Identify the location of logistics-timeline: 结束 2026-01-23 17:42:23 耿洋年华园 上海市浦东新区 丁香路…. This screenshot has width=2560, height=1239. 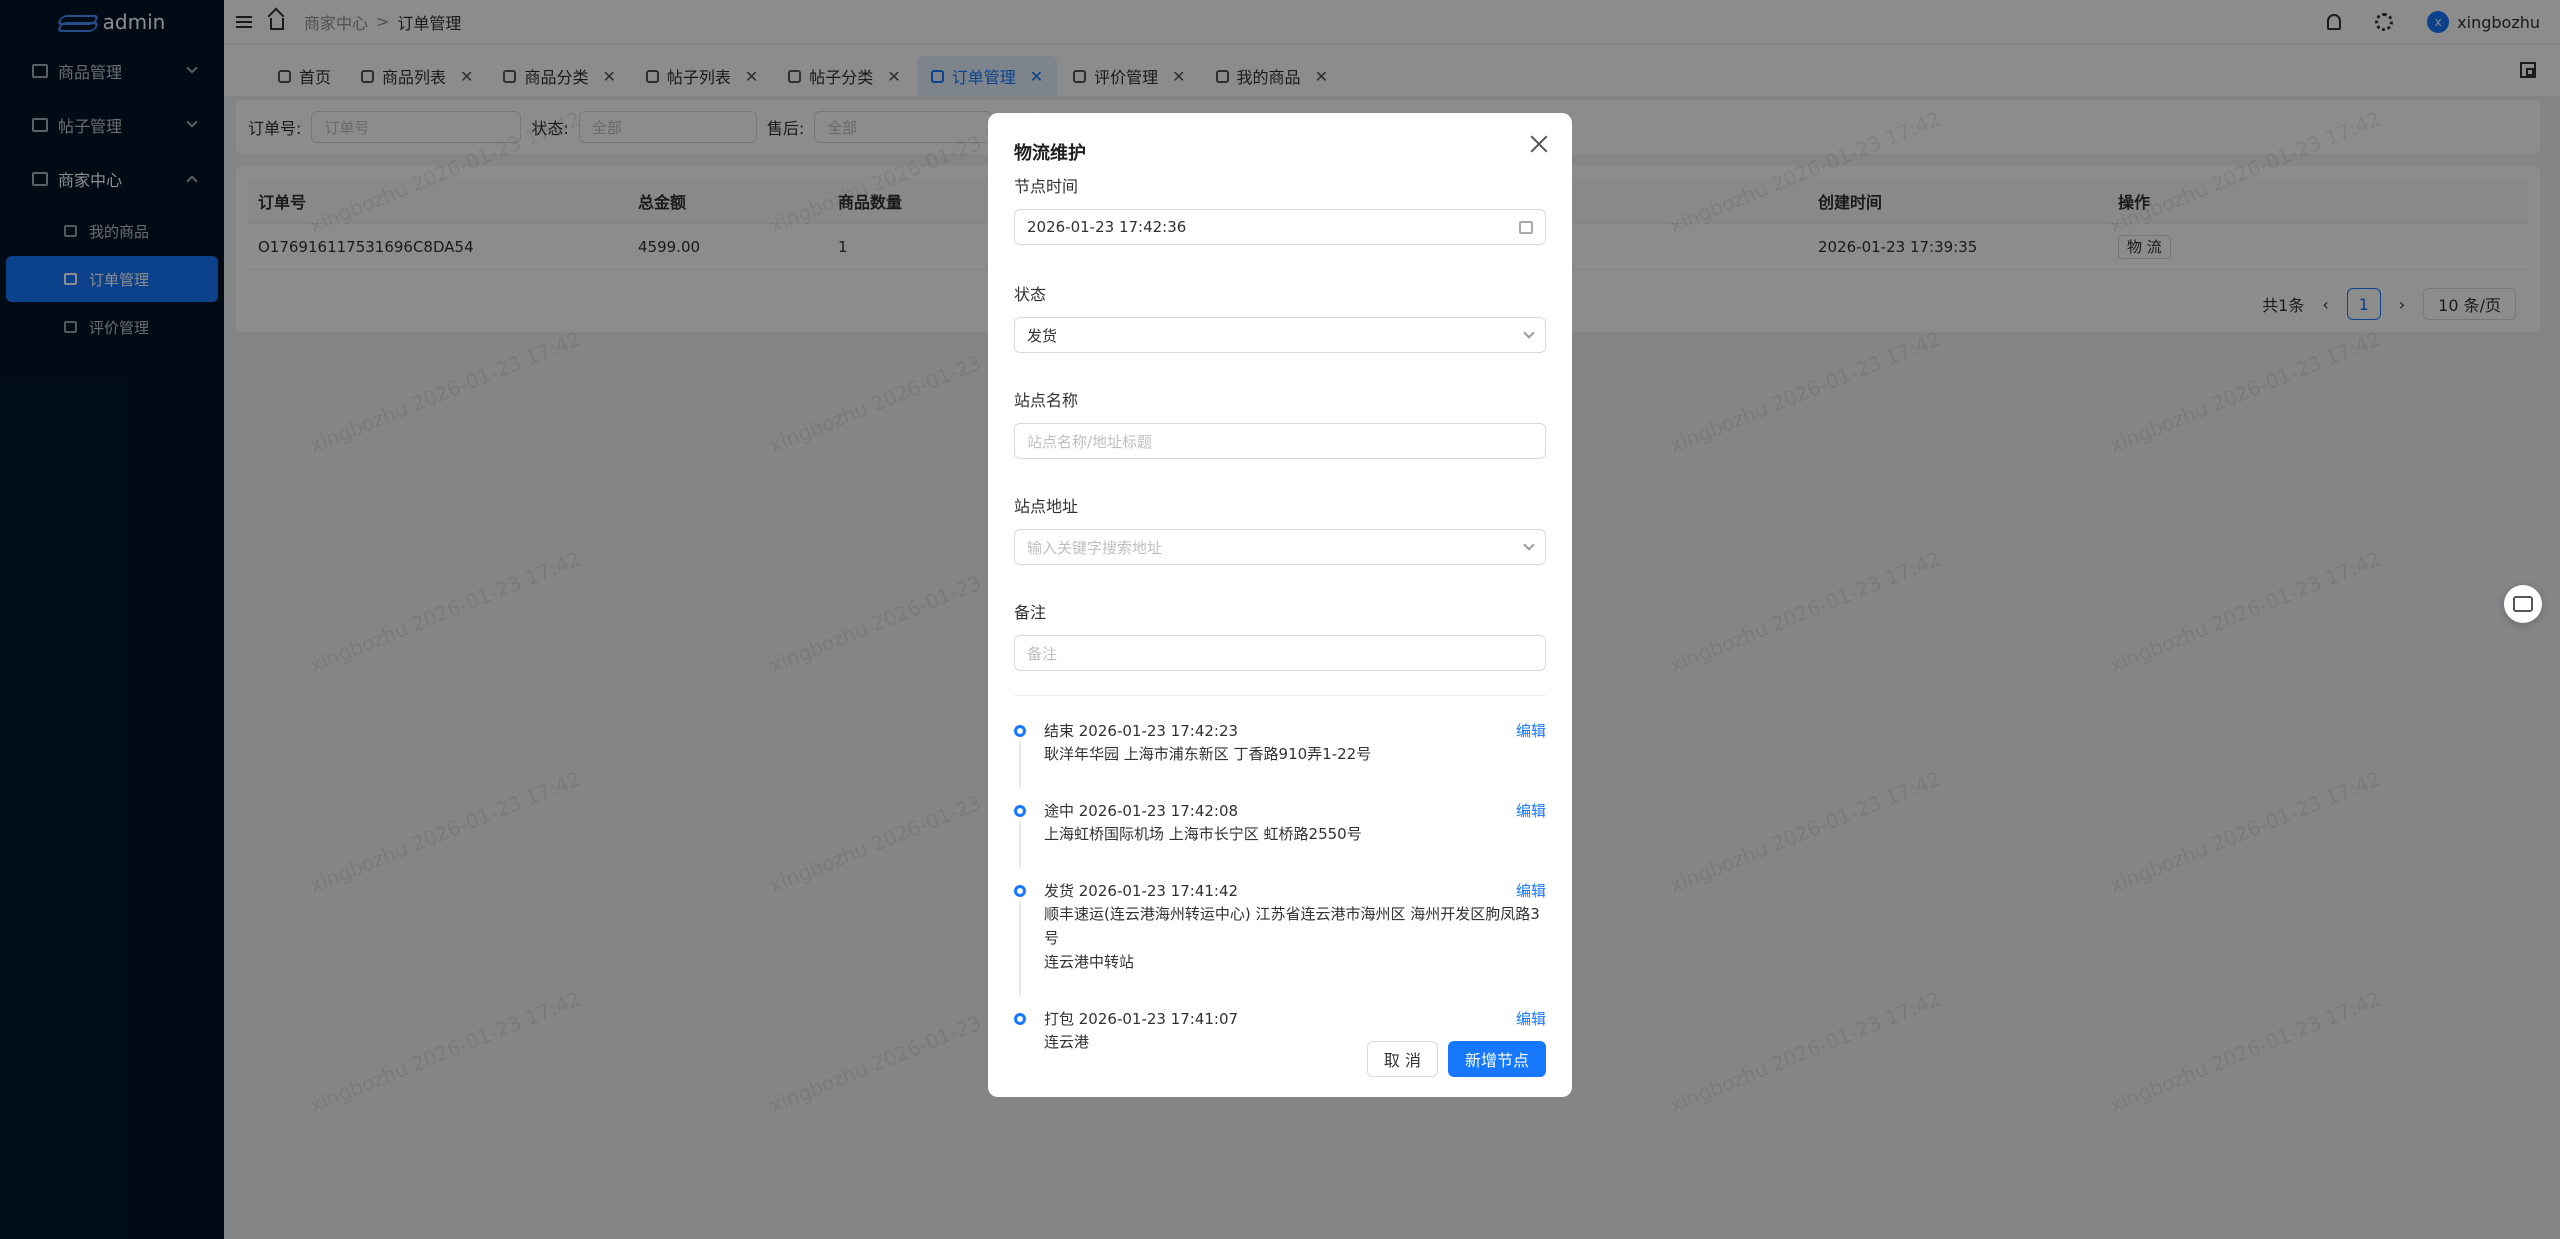
(1280, 887).